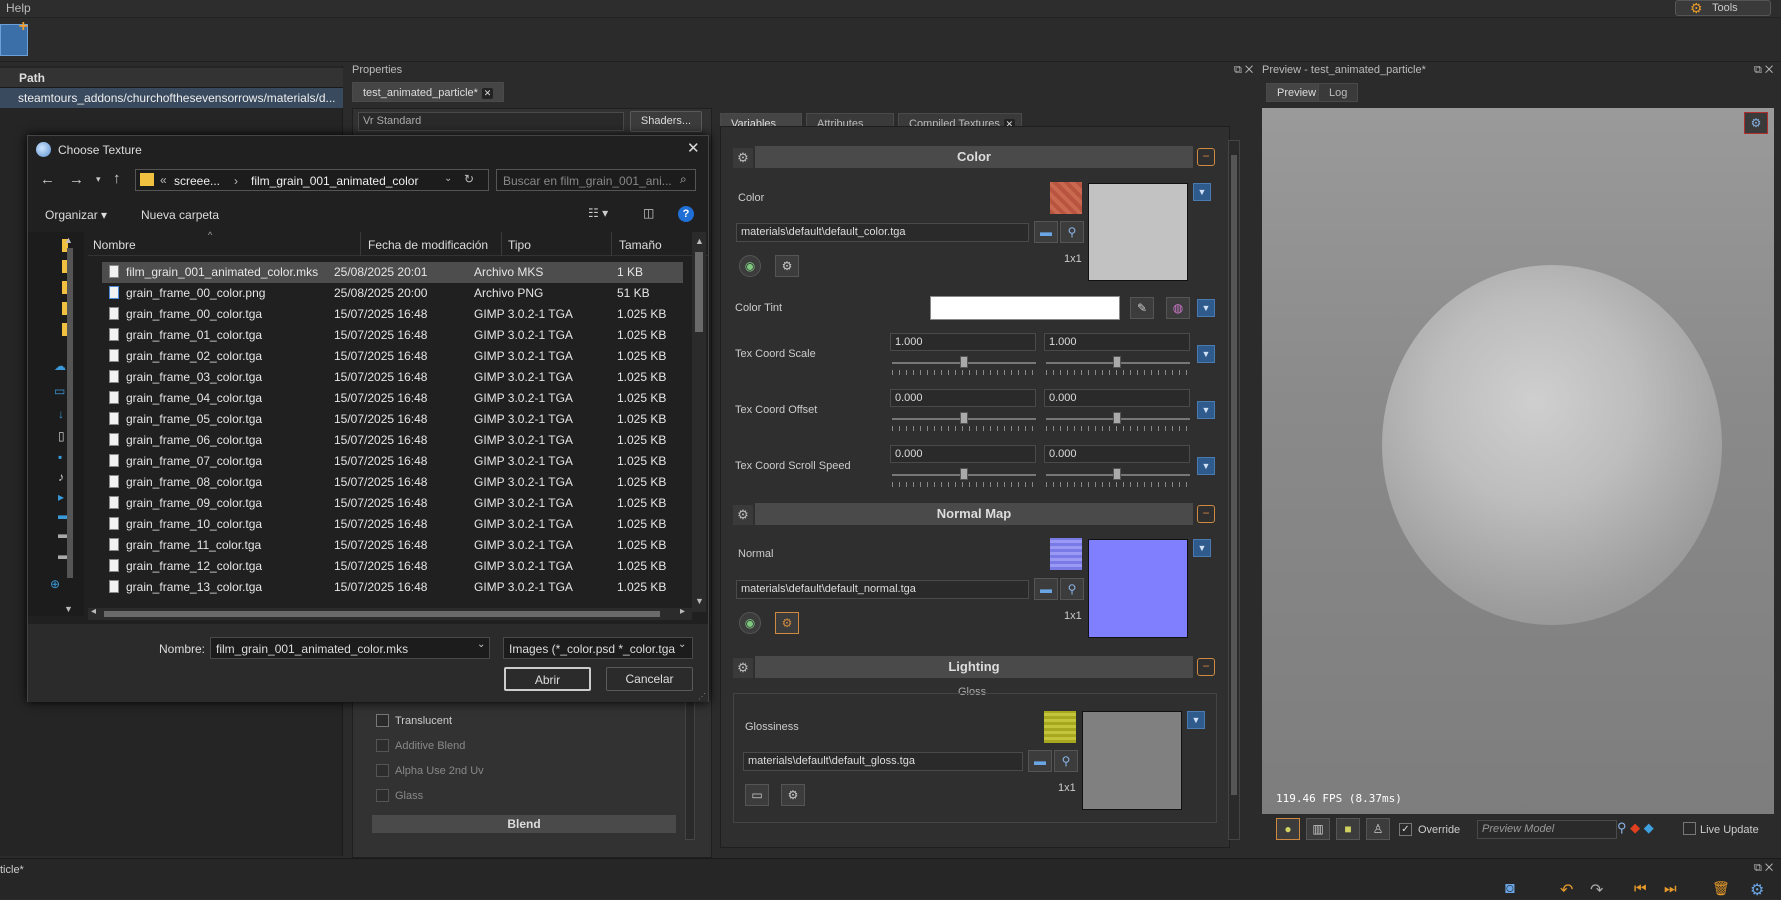  I want to click on normal-map-section-header: Normal Map, so click(974, 514).